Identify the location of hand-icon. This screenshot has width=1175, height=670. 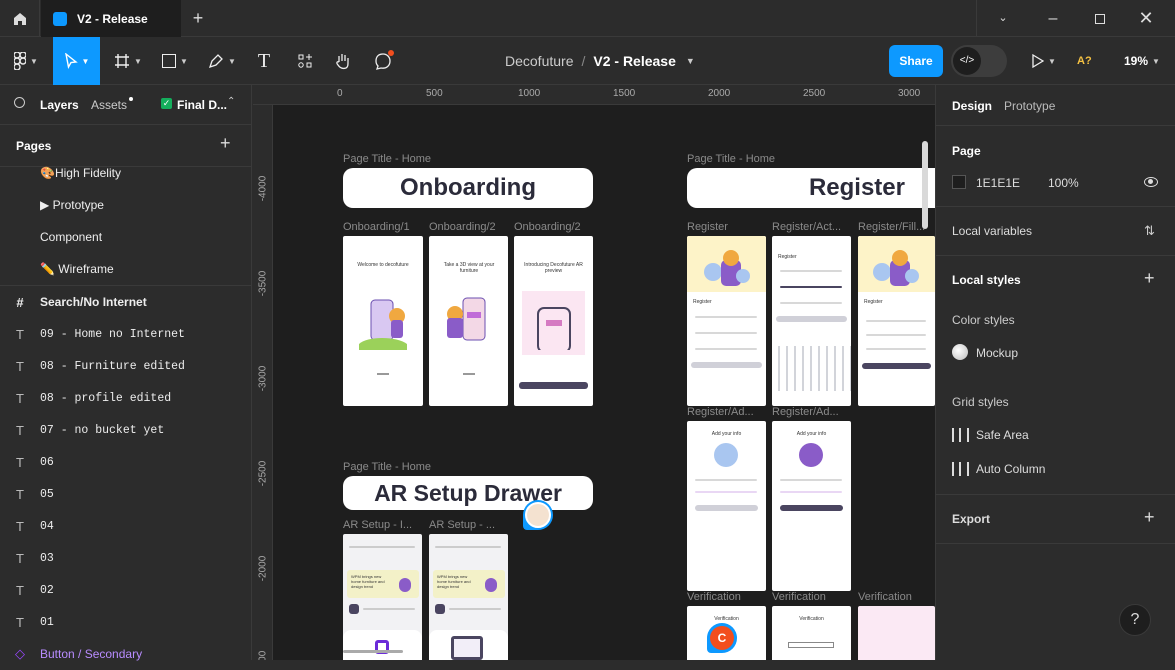
(342, 62).